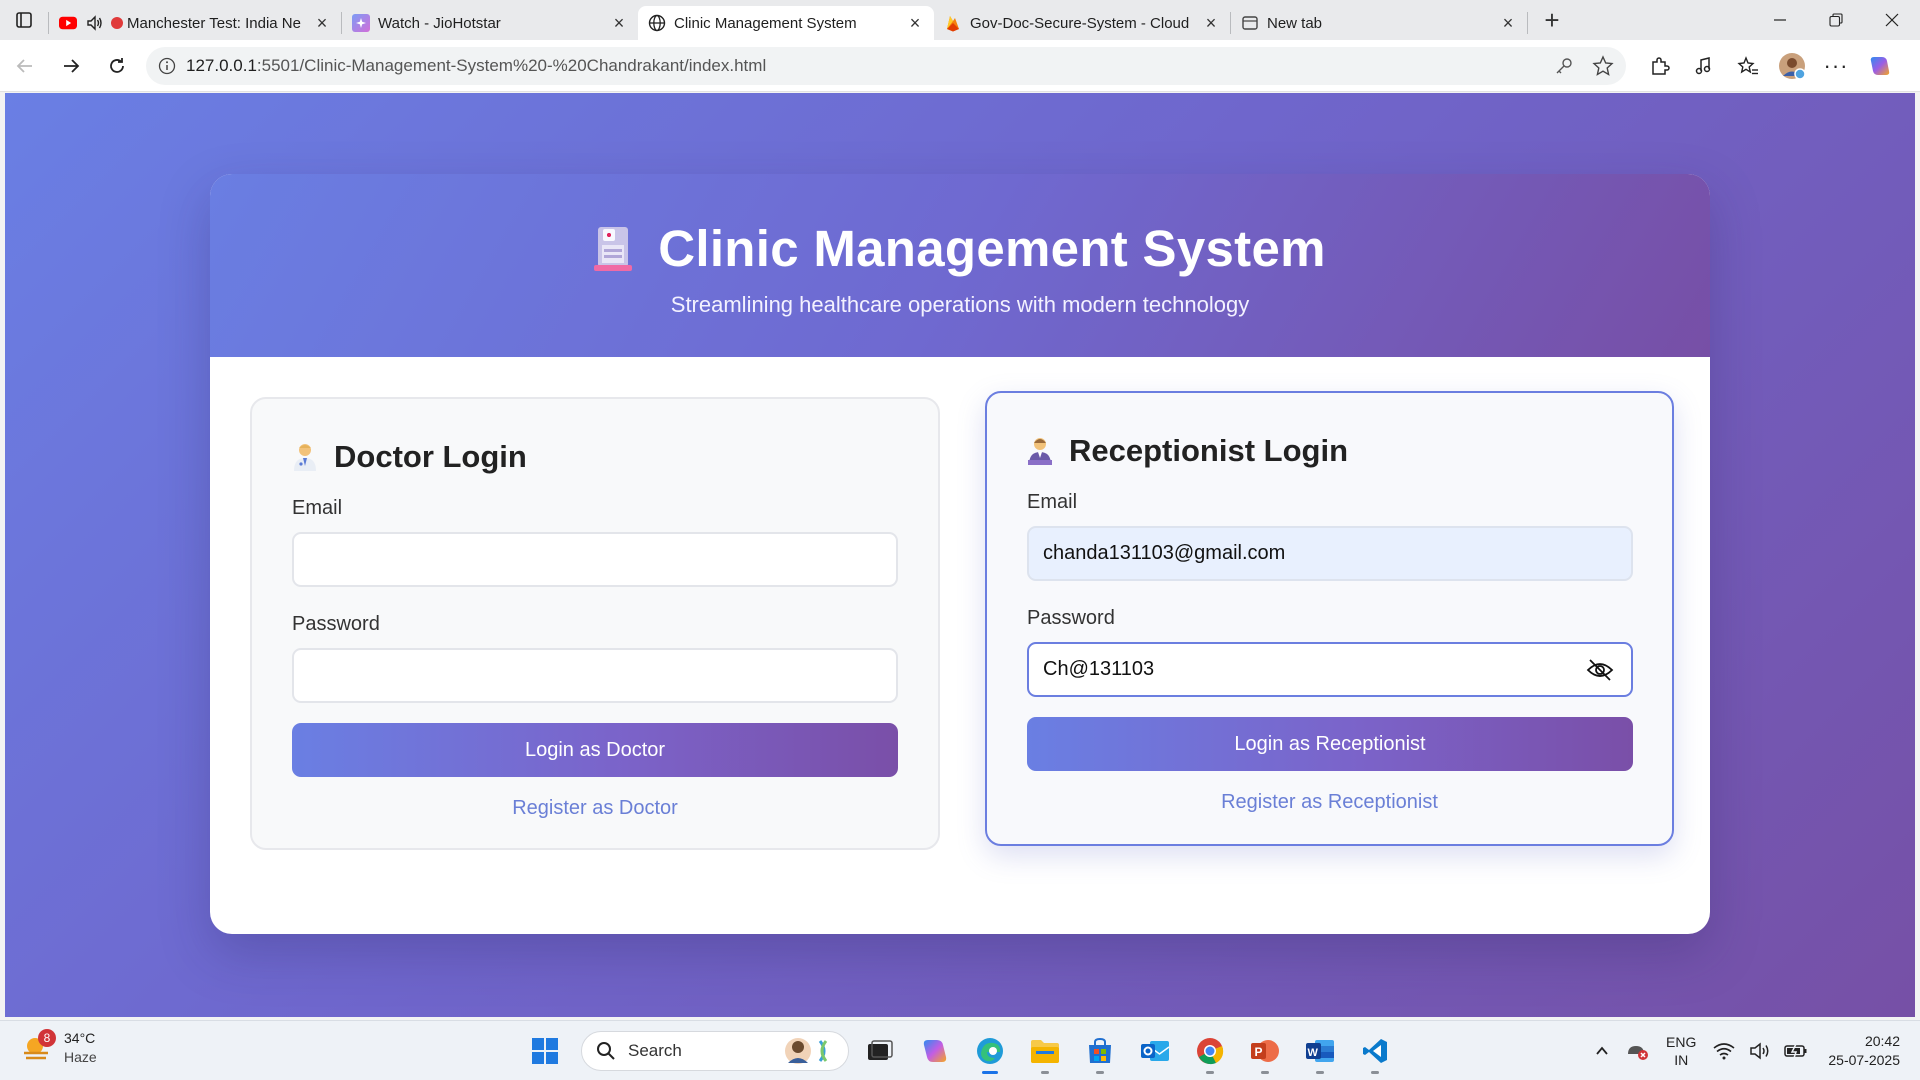  I want to click on tab-title: Gov-Doc-Secure-System - Cloud, so click(1080, 23).